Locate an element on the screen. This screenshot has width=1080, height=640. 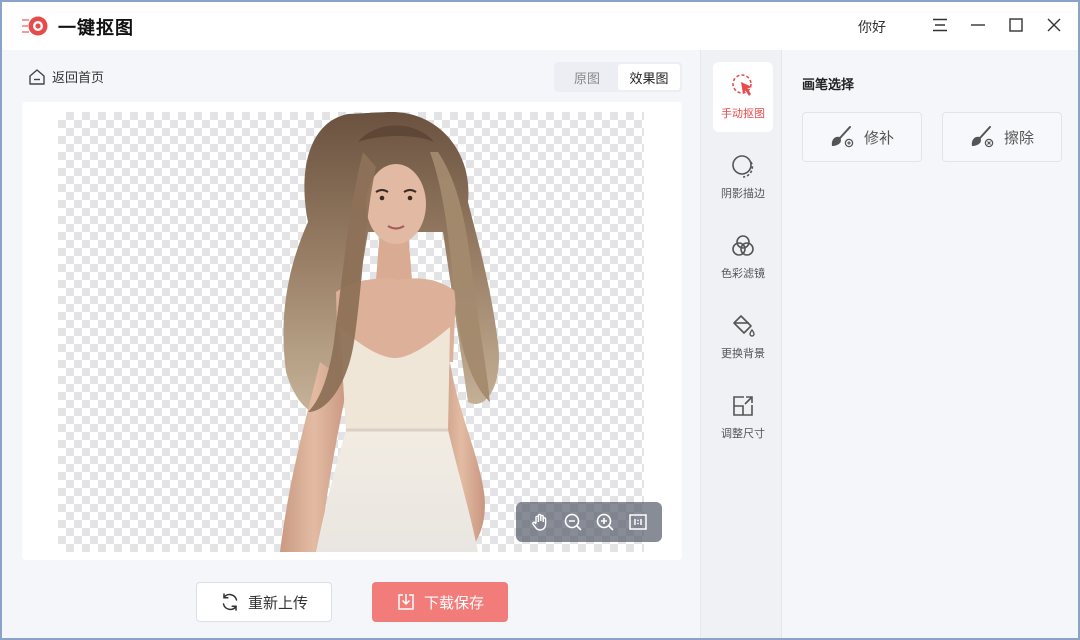
tool-label: 调整尺寸 is located at coordinates (743, 433).